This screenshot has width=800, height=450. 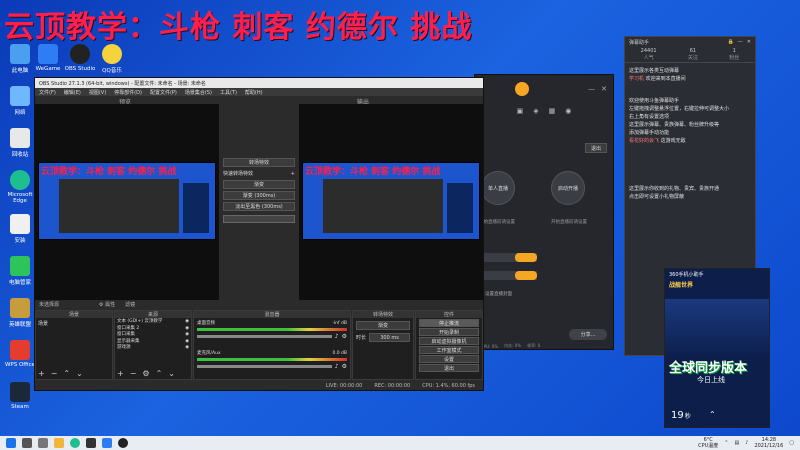 I want to click on menu-docks: 停靠部件(D), so click(x=128, y=92).